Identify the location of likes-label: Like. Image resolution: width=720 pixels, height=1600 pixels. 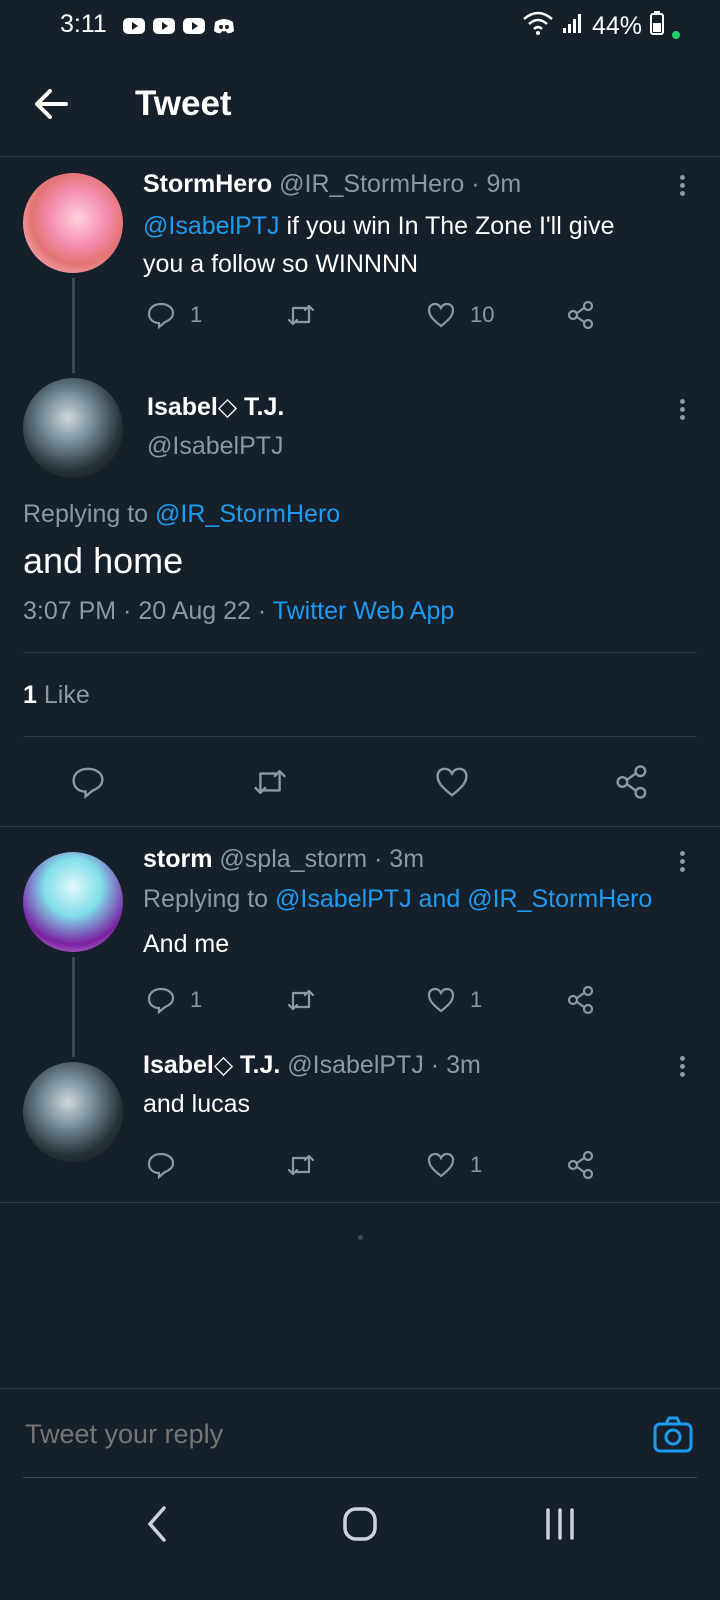
(66, 695).